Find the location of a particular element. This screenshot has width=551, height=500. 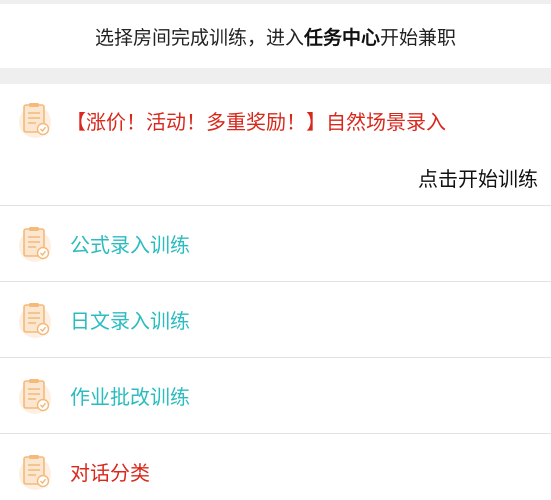

promo-title: 【涨价！活动！多重奖励！】自然场景录入 is located at coordinates (256, 121).